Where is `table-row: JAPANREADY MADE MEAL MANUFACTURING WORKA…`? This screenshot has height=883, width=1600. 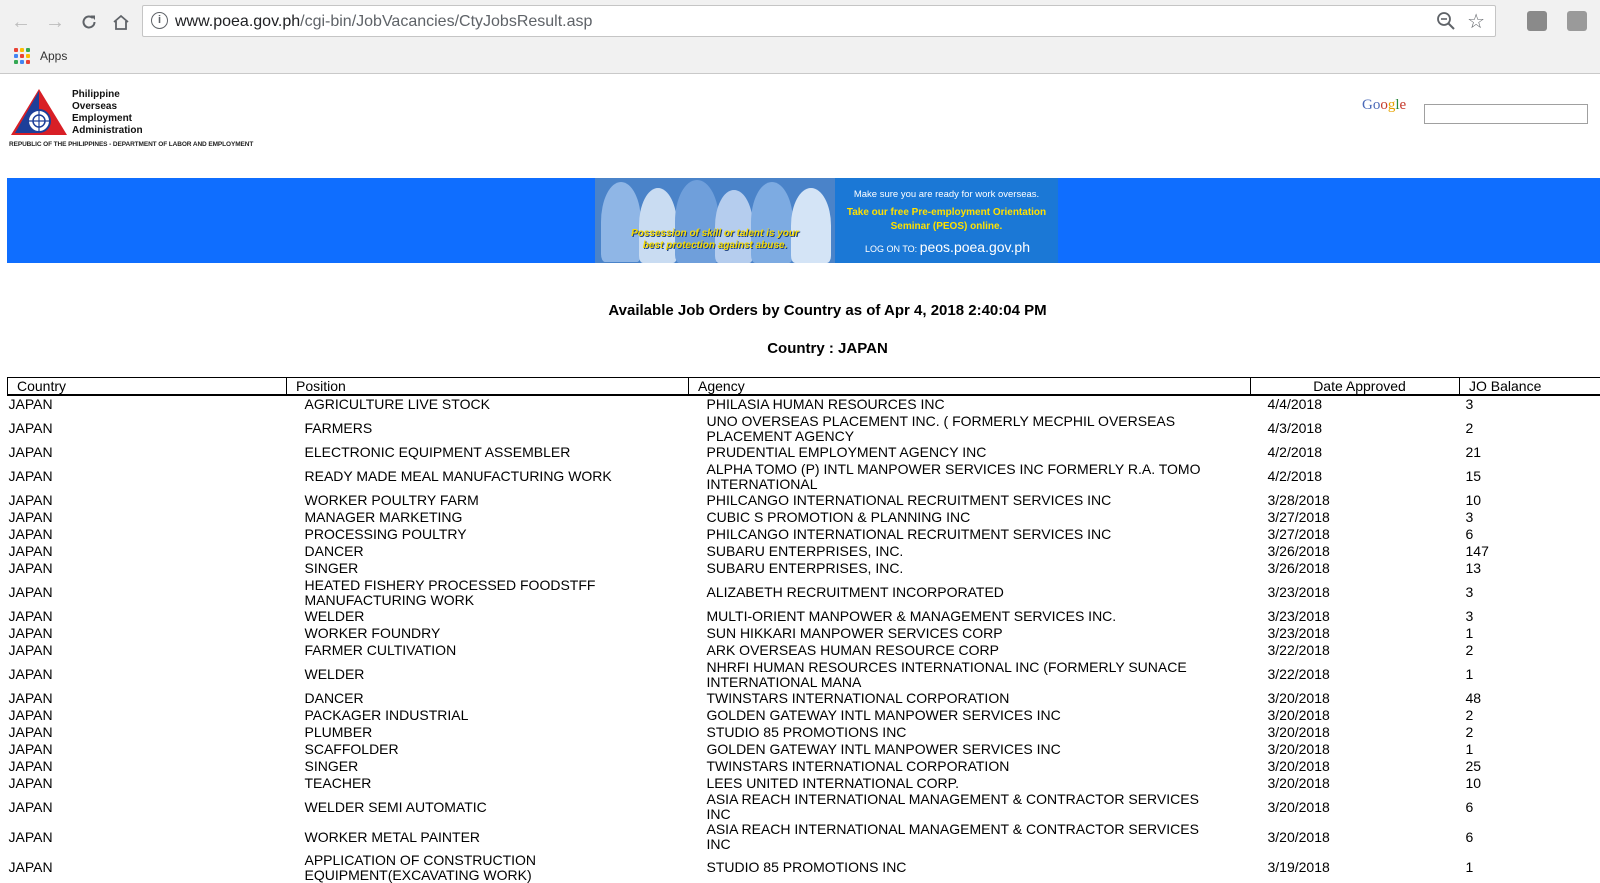 table-row: JAPANREADY MADE MEAL MANUFACTURING WORKA… is located at coordinates (804, 476).